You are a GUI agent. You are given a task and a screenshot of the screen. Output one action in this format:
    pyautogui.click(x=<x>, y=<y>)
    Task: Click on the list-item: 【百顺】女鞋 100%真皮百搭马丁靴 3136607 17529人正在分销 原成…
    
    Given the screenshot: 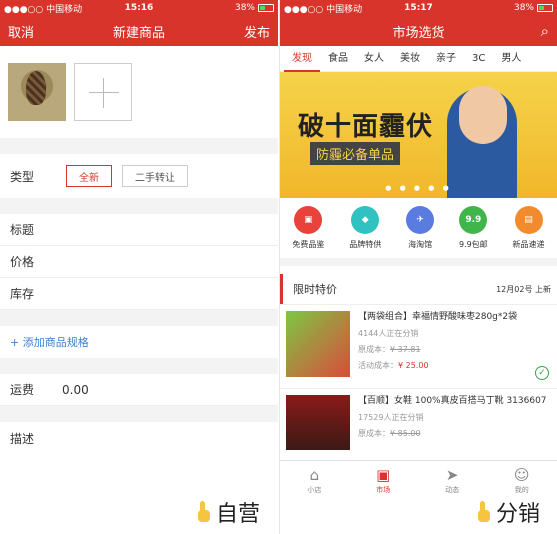 What is the action you would take?
    pyautogui.click(x=418, y=419)
    